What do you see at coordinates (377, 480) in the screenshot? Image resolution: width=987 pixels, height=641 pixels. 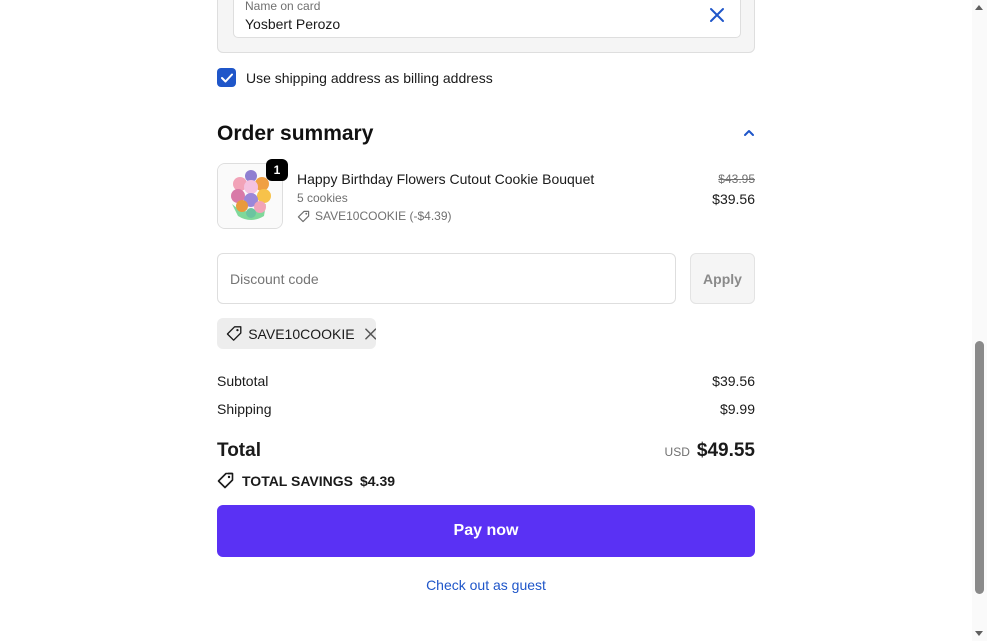 I see `total-savings-value: $4.39` at bounding box center [377, 480].